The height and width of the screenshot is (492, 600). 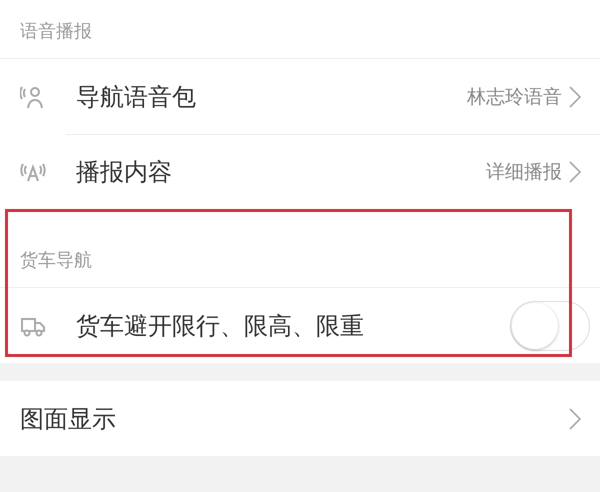 What do you see at coordinates (56, 260) in the screenshot?
I see `section-header: 货车导航` at bounding box center [56, 260].